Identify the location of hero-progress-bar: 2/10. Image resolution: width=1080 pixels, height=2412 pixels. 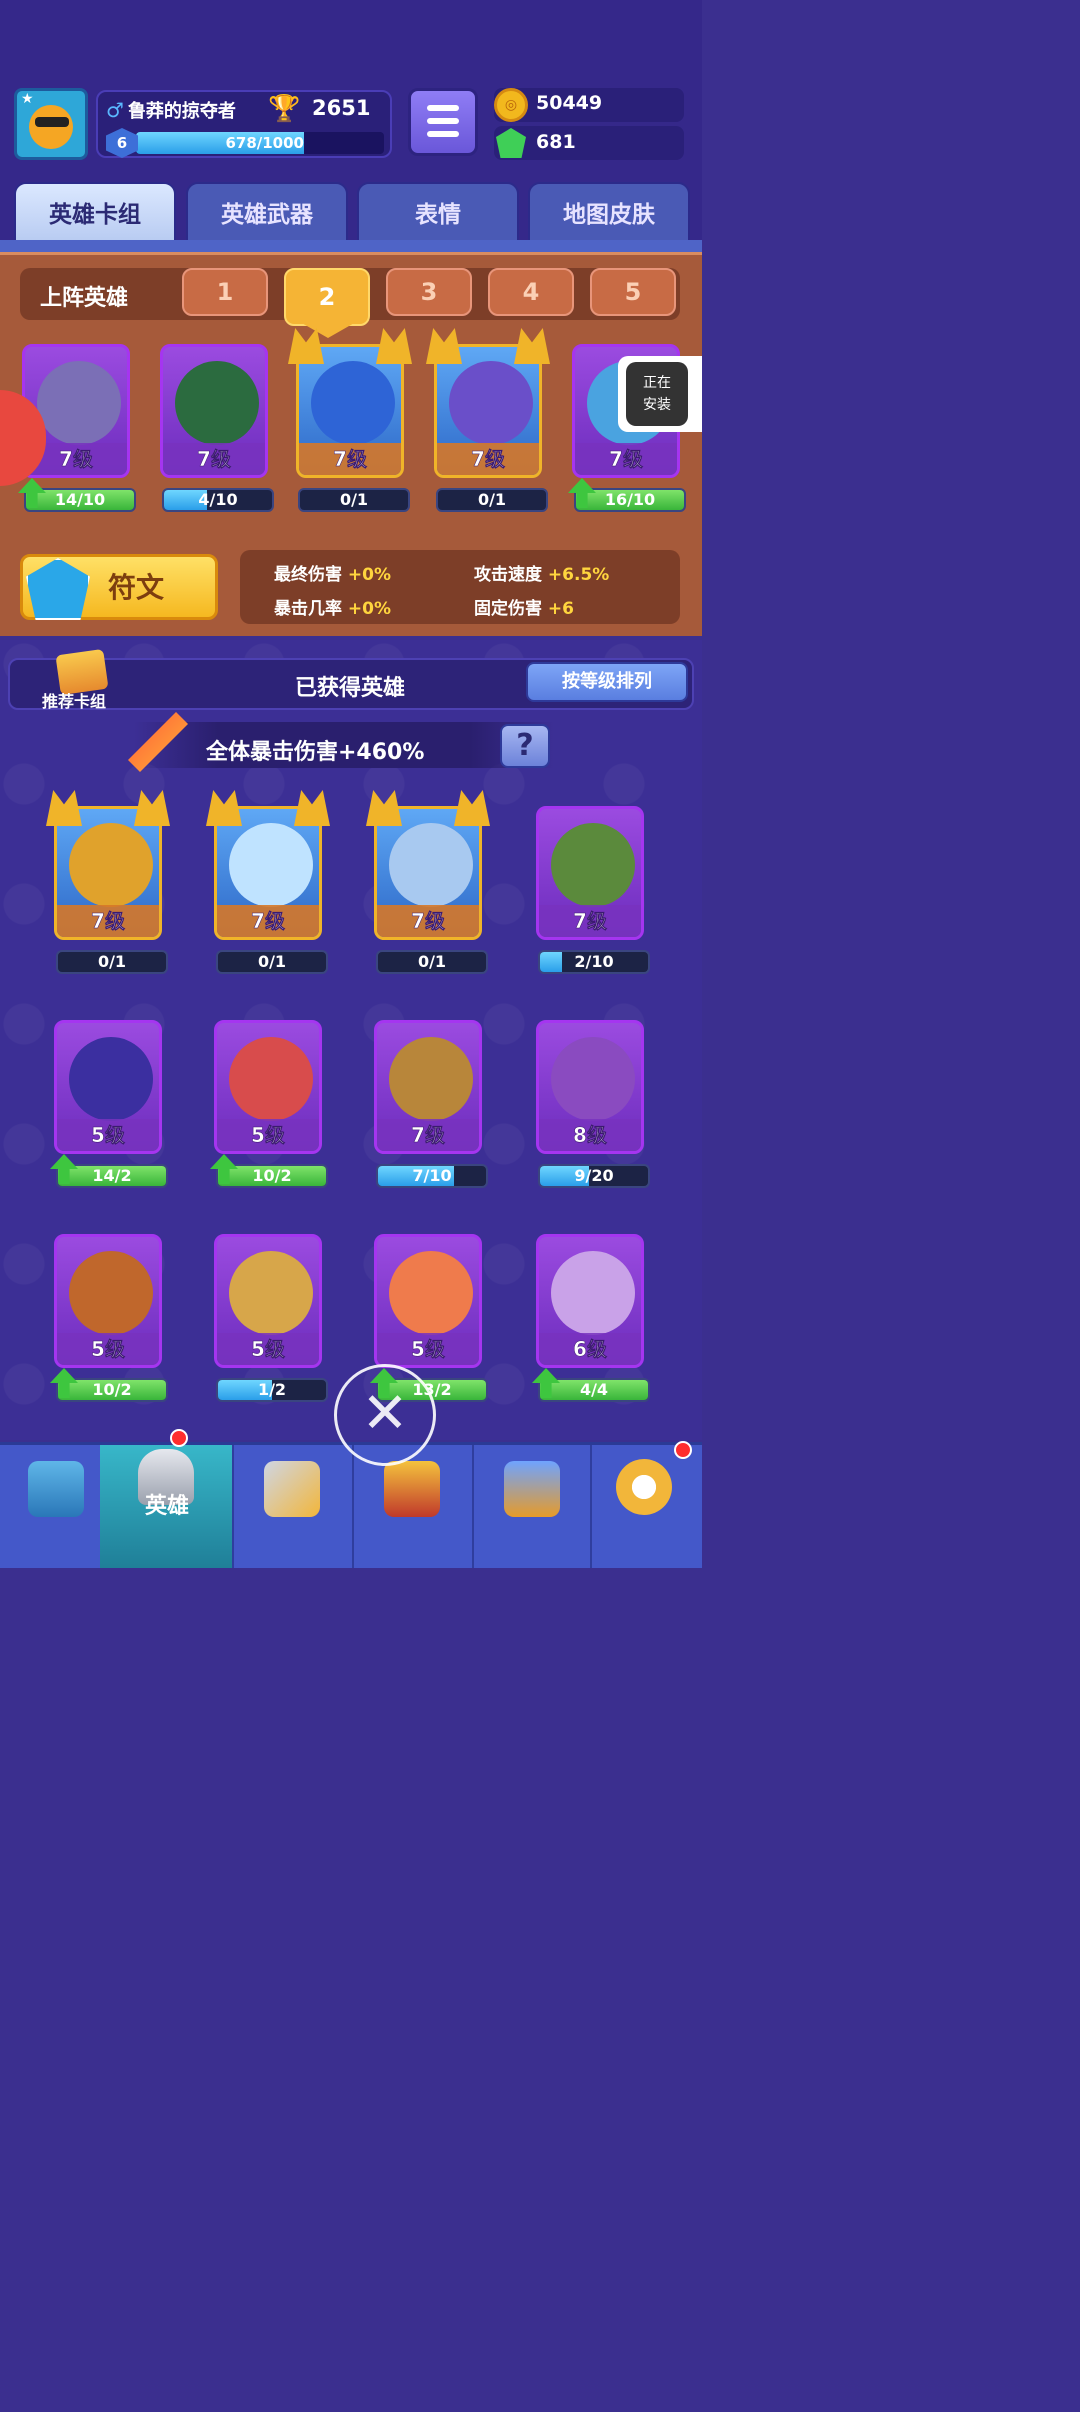
(594, 962).